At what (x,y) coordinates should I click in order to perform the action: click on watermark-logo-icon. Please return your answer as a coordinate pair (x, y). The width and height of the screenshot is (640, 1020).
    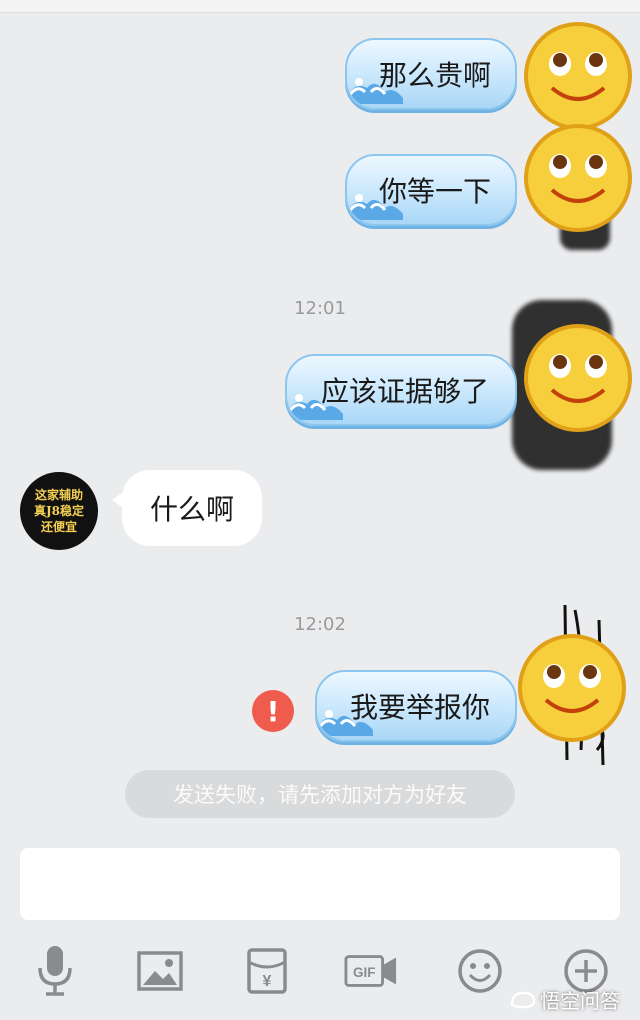
    Looking at the image, I should click on (523, 999).